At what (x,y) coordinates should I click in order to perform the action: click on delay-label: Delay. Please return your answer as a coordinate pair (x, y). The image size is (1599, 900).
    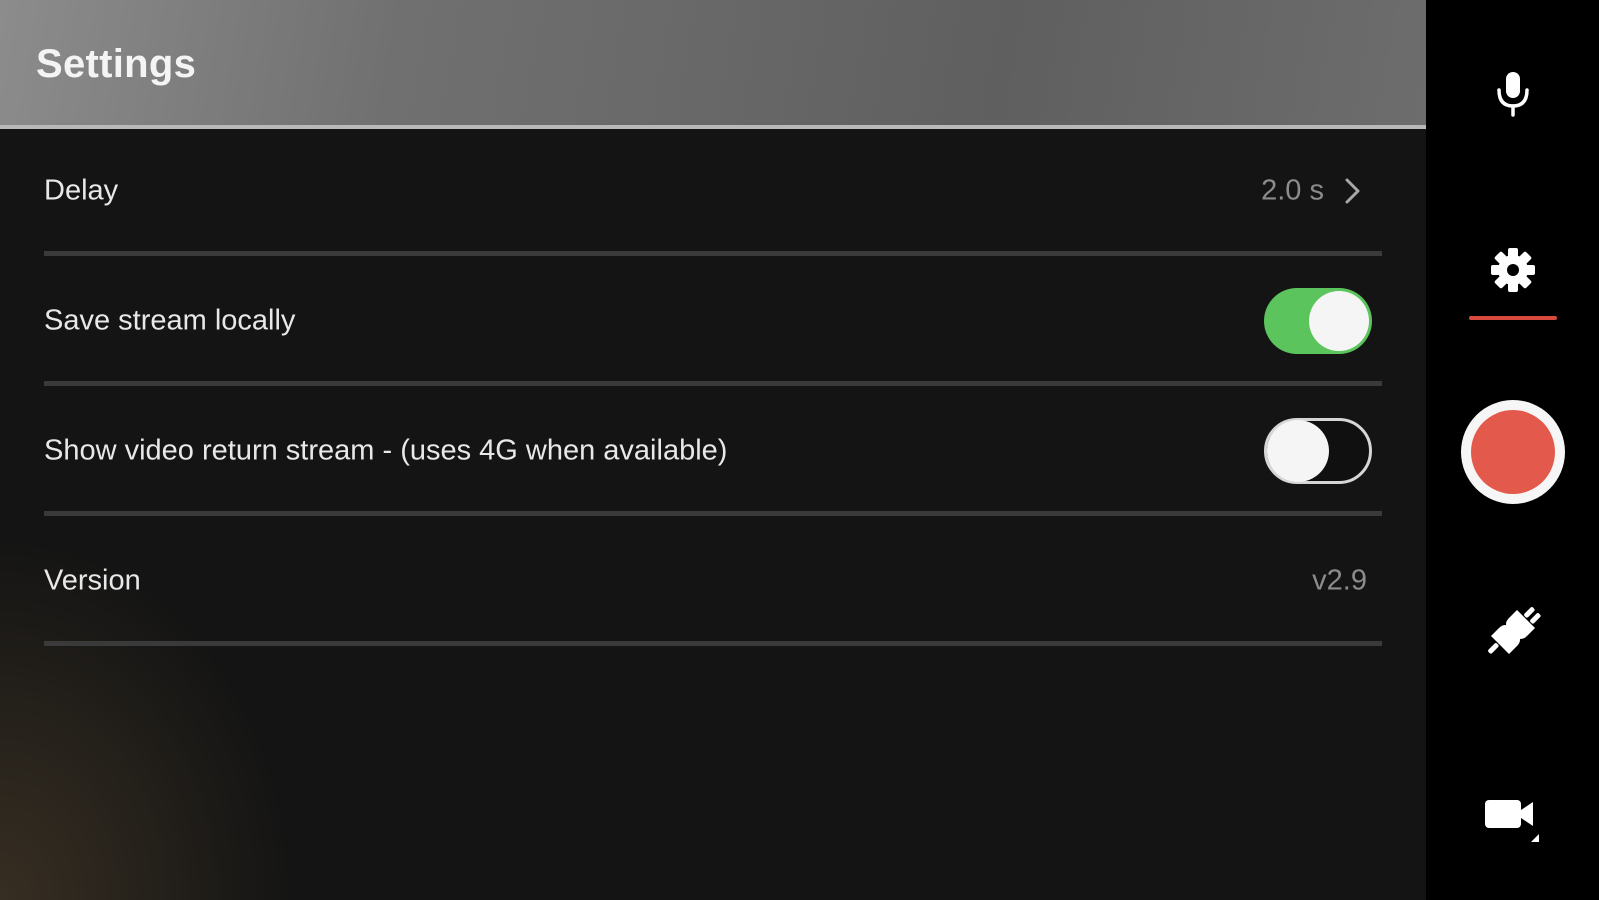
    Looking at the image, I should click on (81, 190).